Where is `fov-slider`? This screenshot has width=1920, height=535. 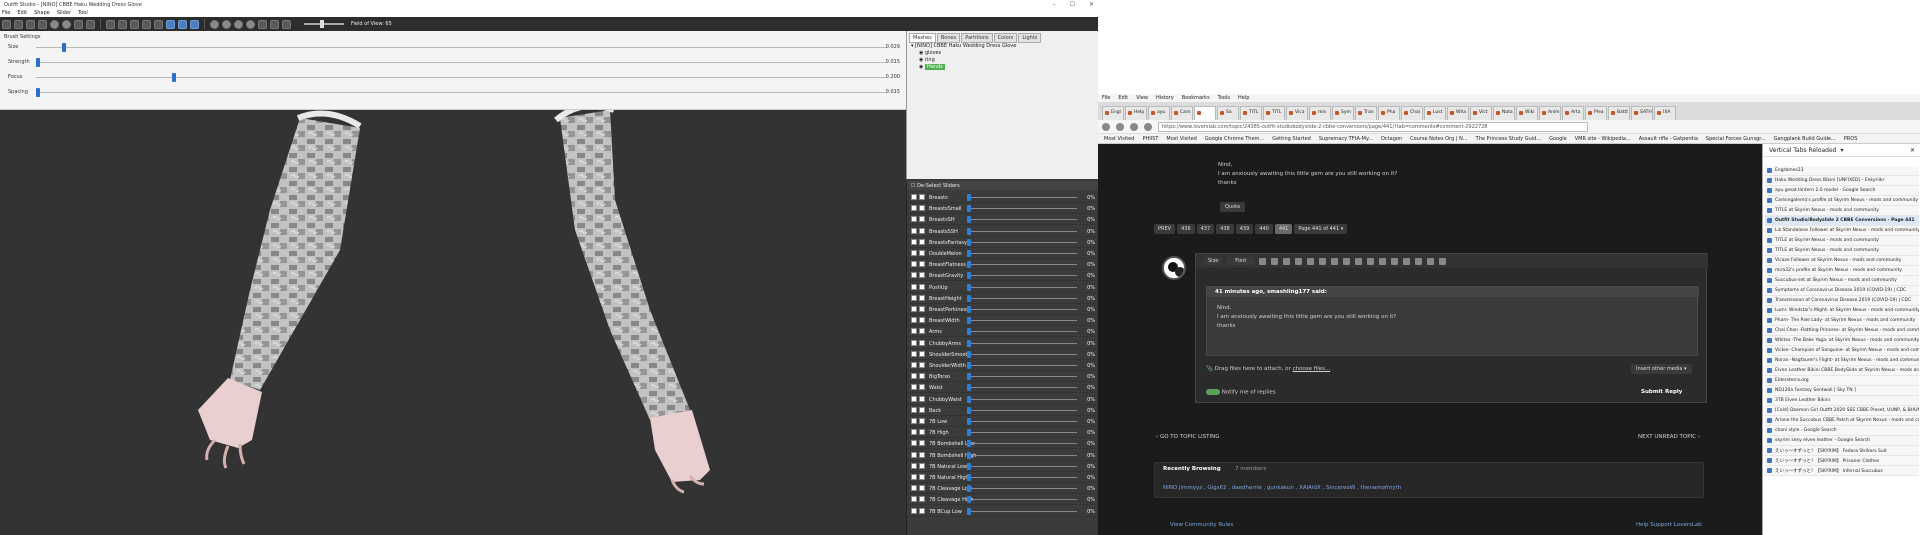
fov-slider is located at coordinates (324, 24).